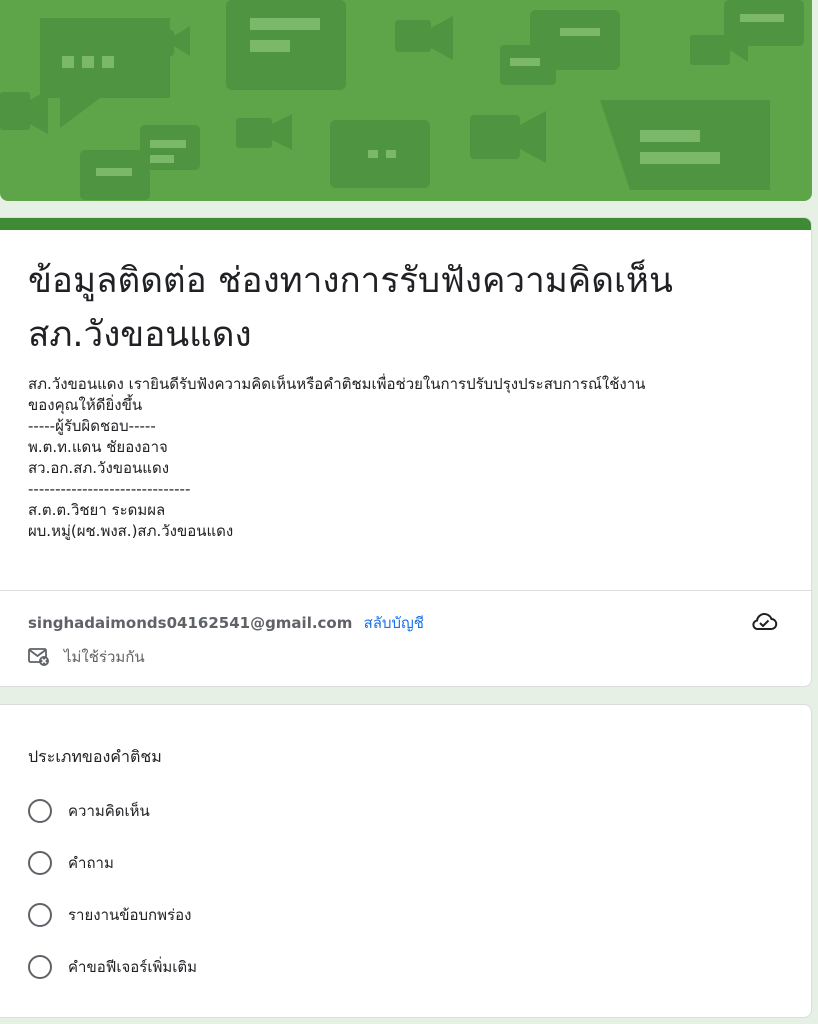 The width and height of the screenshot is (818, 1024). I want to click on form-title-line-2: สภ.วังขอนแดง, so click(140, 335).